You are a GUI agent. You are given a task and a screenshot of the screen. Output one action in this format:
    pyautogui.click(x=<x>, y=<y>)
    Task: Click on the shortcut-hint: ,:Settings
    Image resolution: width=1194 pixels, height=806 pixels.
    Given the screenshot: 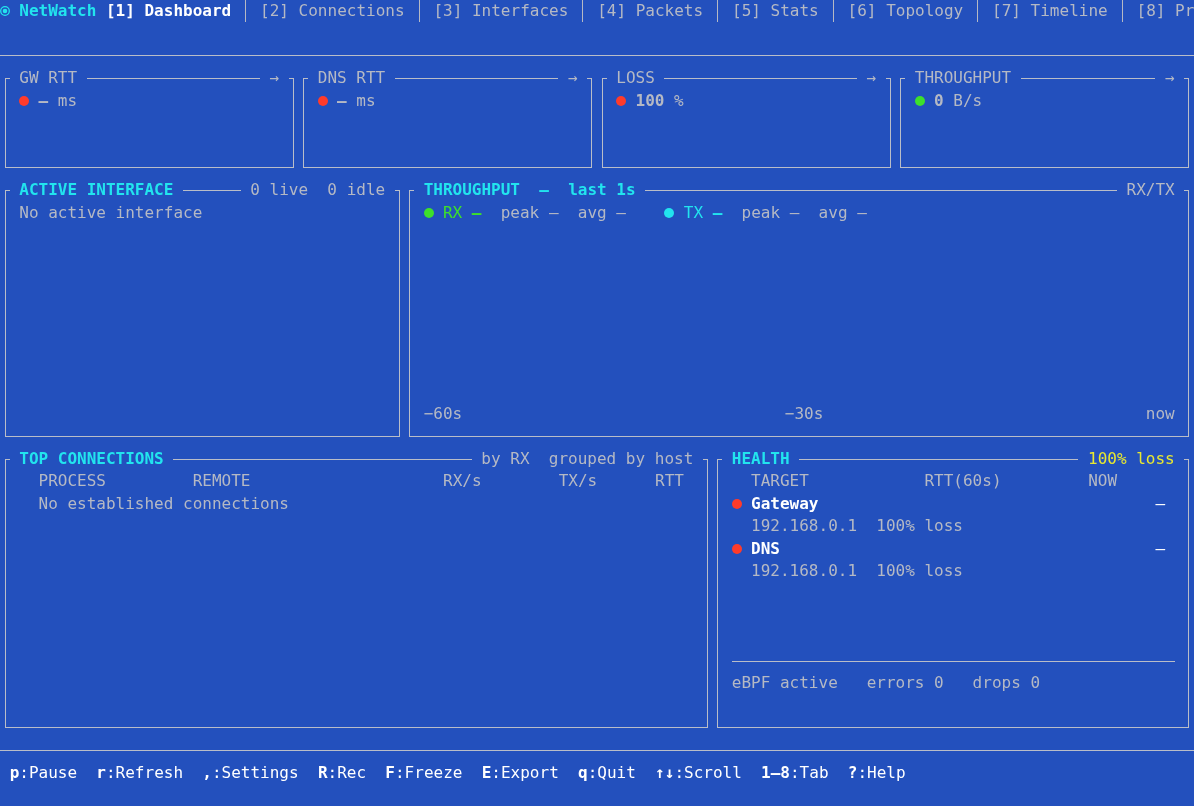 What is the action you would take?
    pyautogui.click(x=250, y=772)
    